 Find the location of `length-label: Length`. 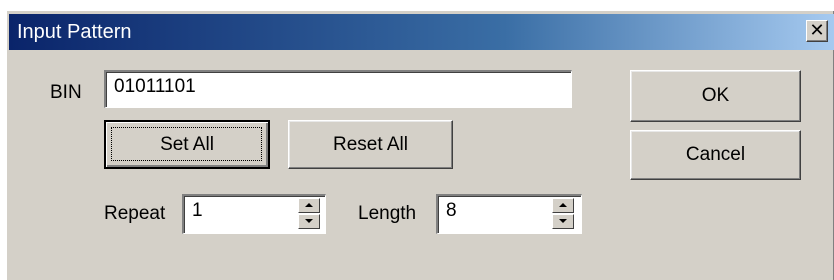

length-label: Length is located at coordinates (387, 213).